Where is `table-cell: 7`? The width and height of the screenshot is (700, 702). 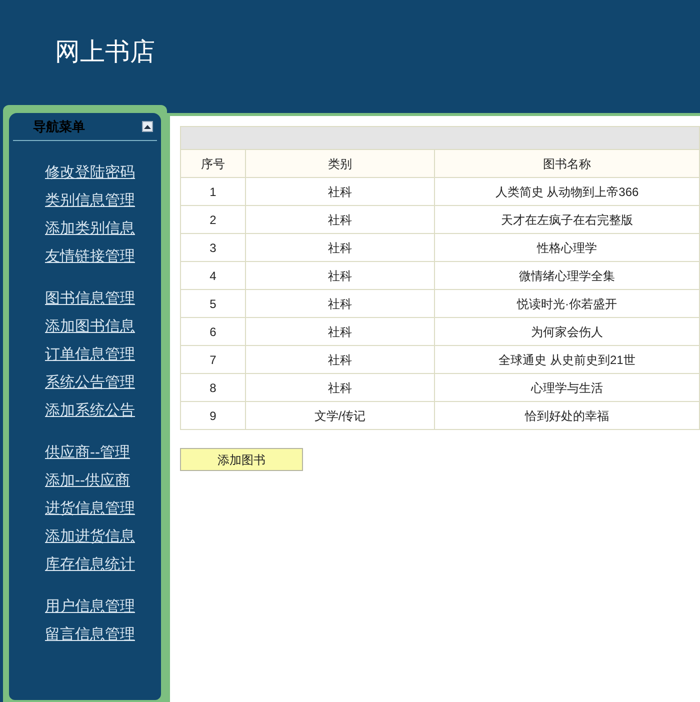
table-cell: 7 is located at coordinates (213, 360).